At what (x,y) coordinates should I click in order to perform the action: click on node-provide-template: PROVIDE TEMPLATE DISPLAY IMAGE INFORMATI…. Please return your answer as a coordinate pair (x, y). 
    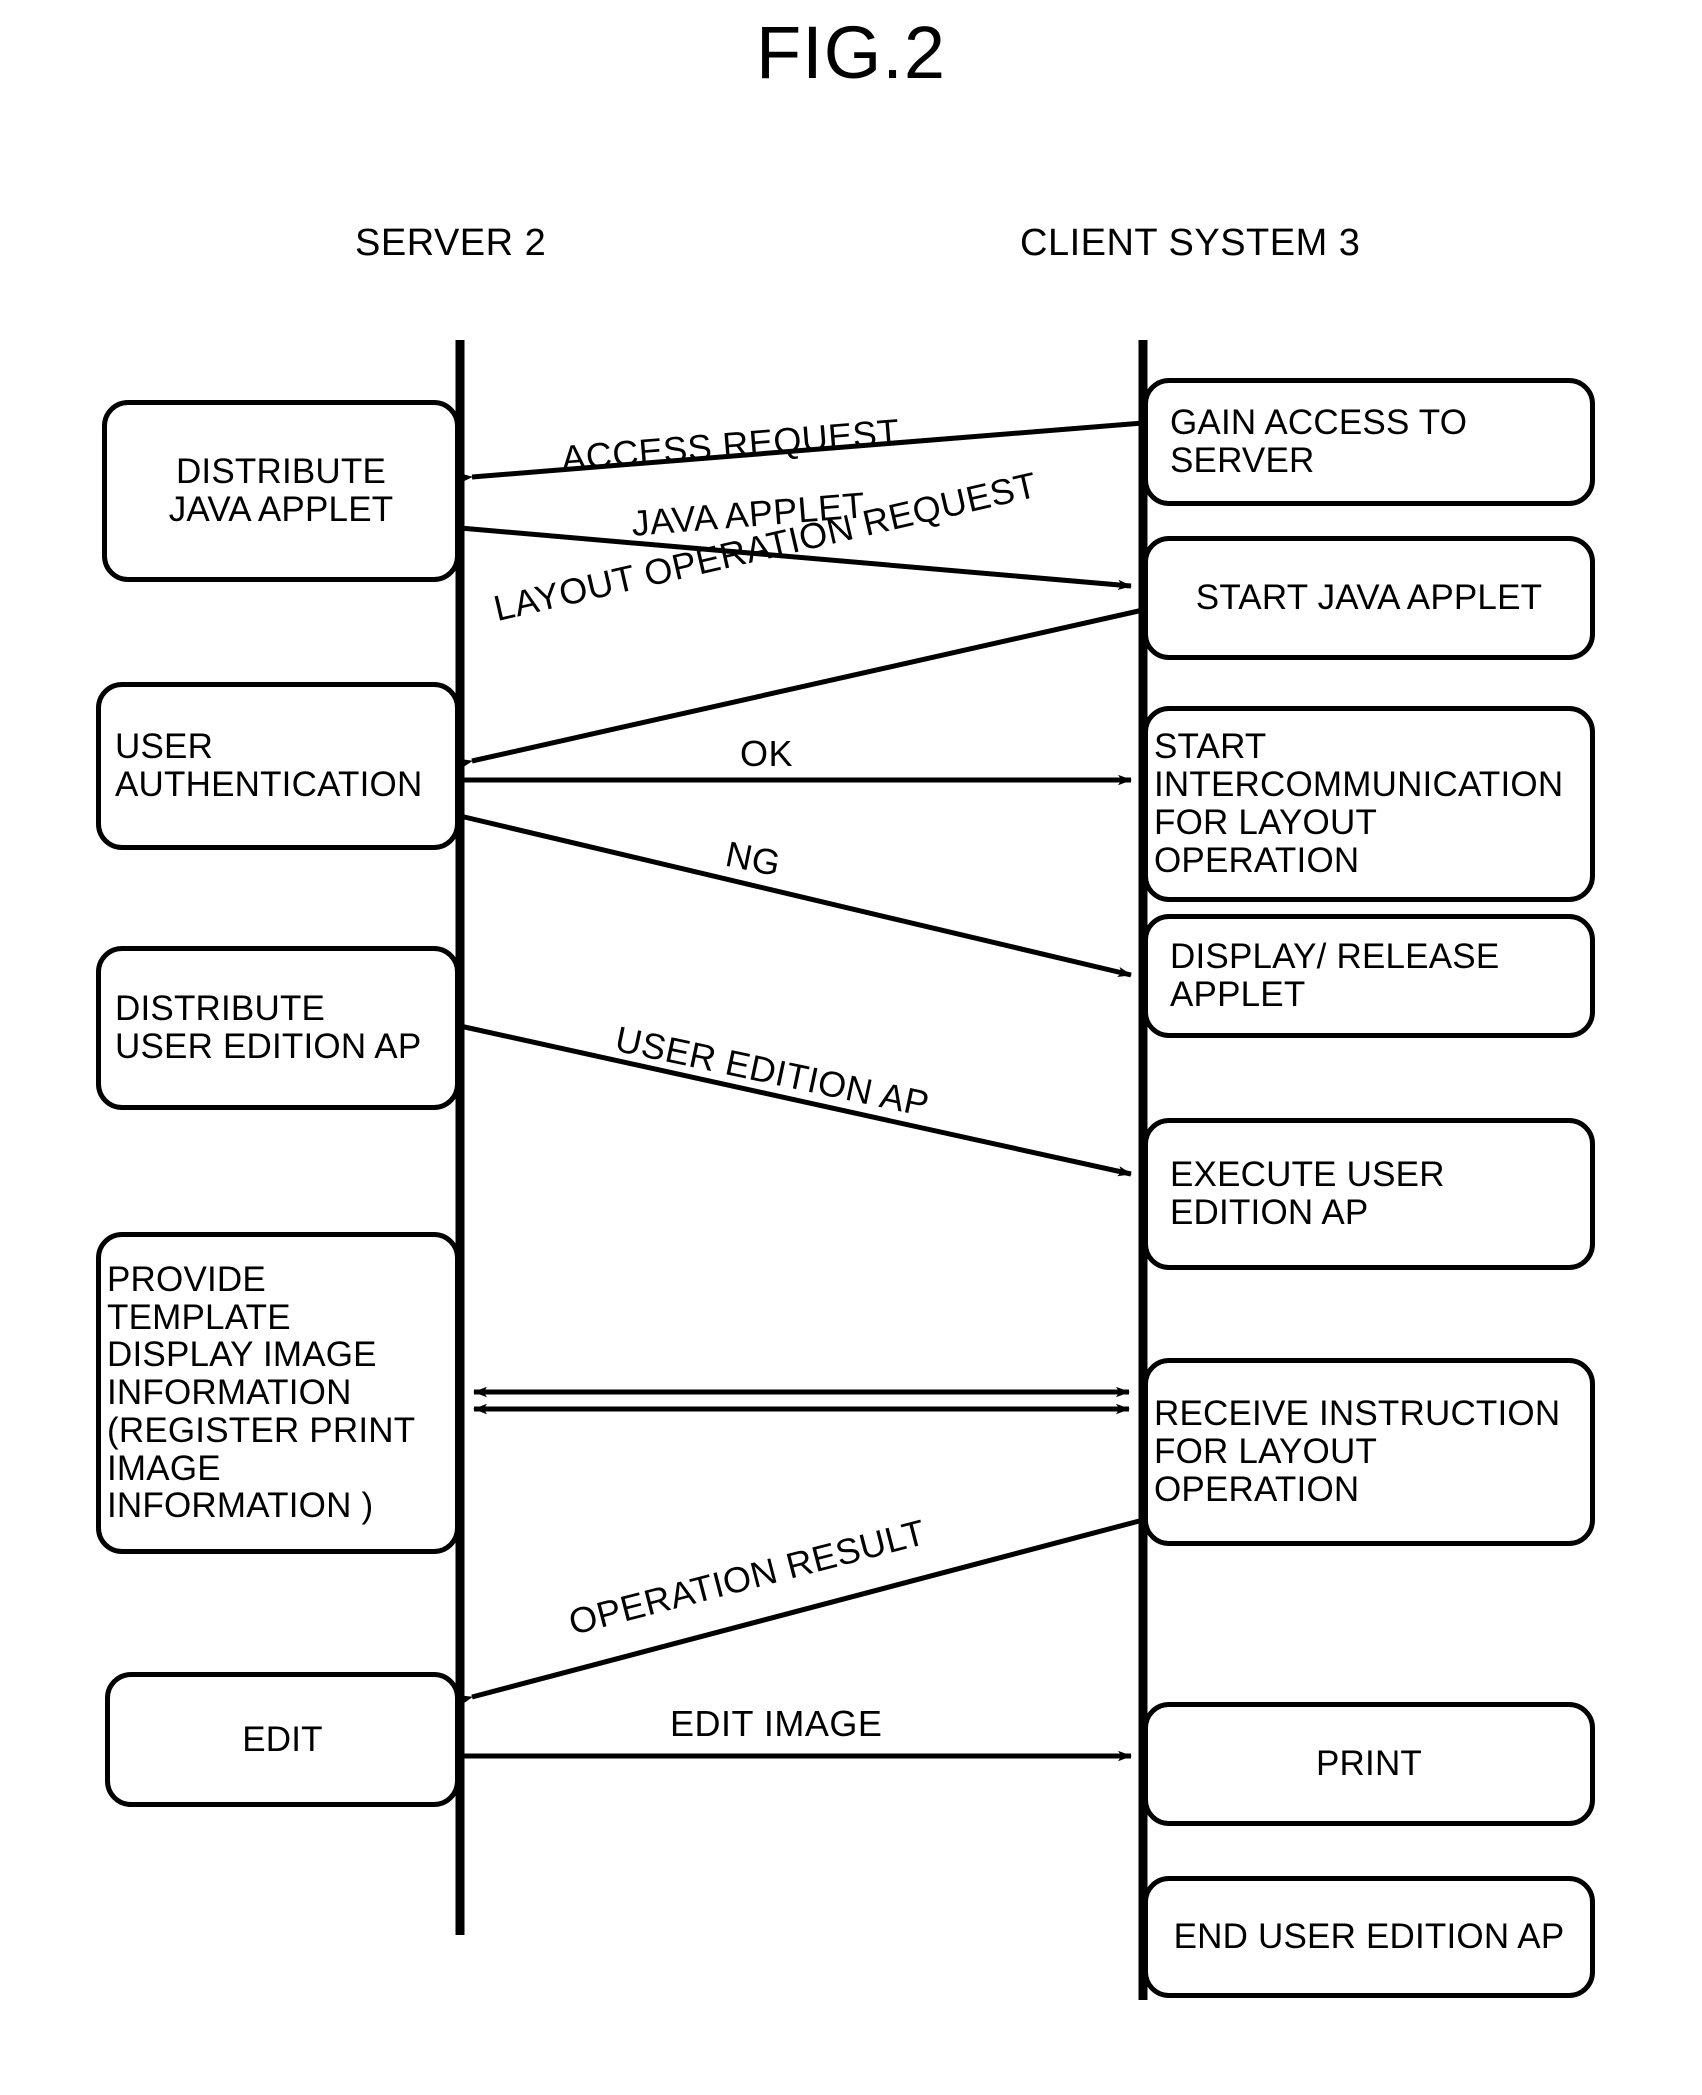
    Looking at the image, I should click on (278, 1393).